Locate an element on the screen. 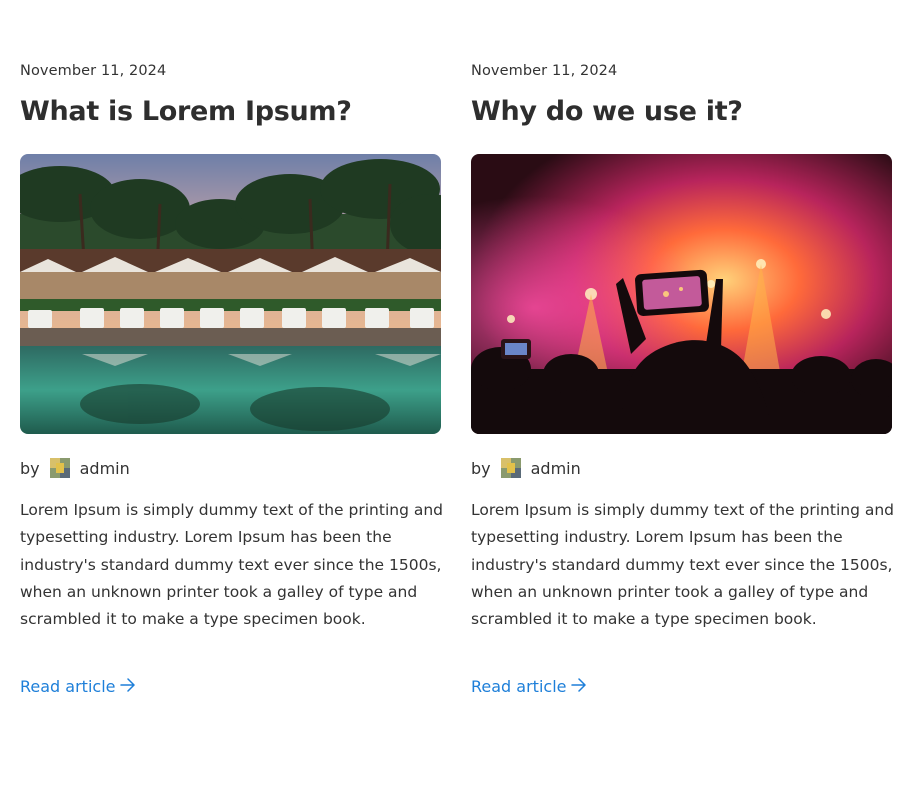  post-title: What is Lorem Ipsum? is located at coordinates (186, 111).